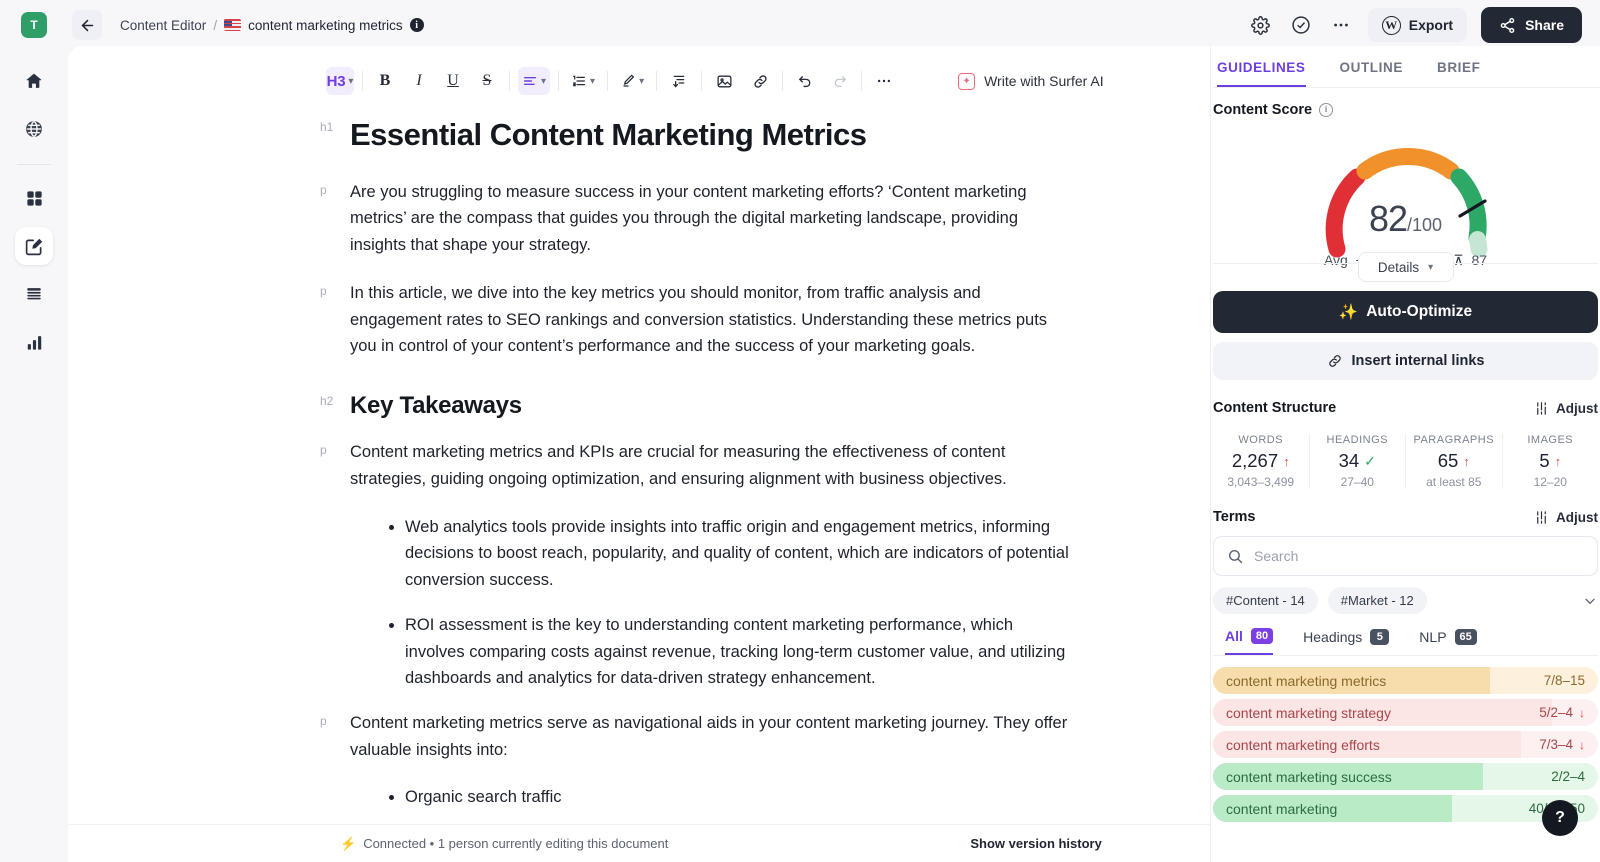 The width and height of the screenshot is (1600, 862). What do you see at coordinates (163, 25) in the screenshot?
I see `breadcrumb-root: Content Editor` at bounding box center [163, 25].